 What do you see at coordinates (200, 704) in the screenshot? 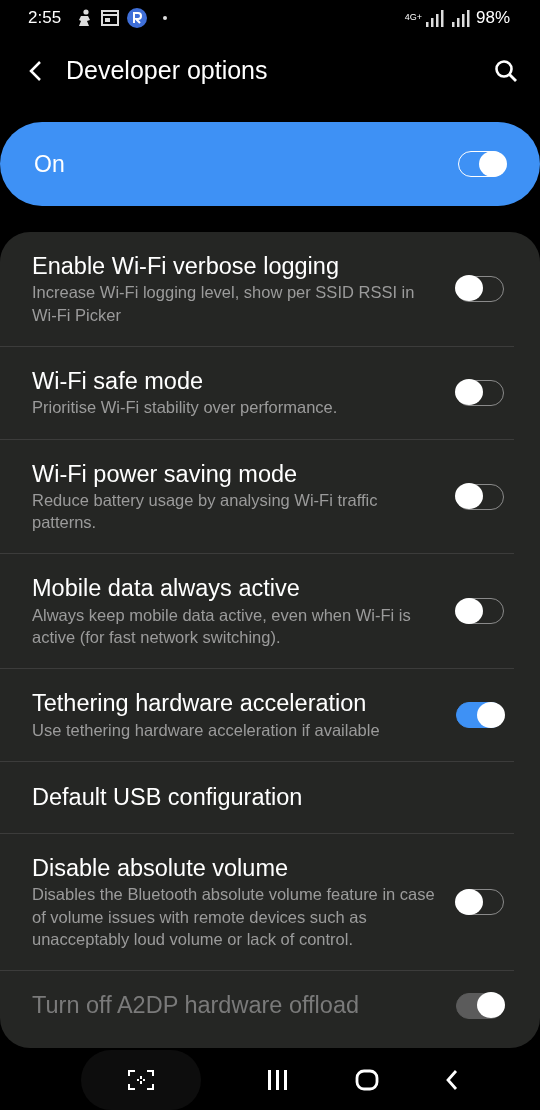
I see `setting-title: Tethering hardware acceleration` at bounding box center [200, 704].